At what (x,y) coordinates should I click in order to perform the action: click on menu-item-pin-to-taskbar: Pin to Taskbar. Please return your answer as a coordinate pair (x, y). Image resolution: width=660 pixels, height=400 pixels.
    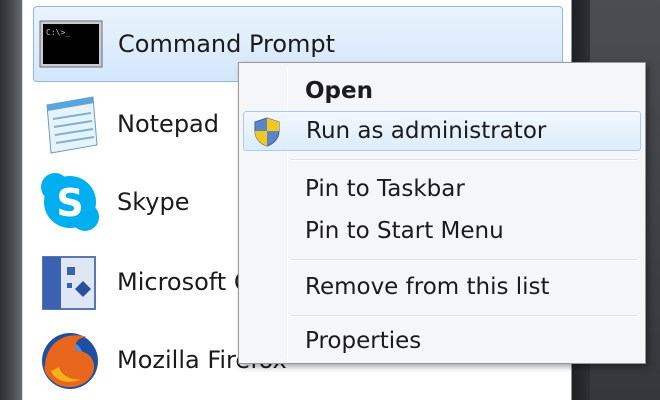
    Looking at the image, I should click on (442, 189).